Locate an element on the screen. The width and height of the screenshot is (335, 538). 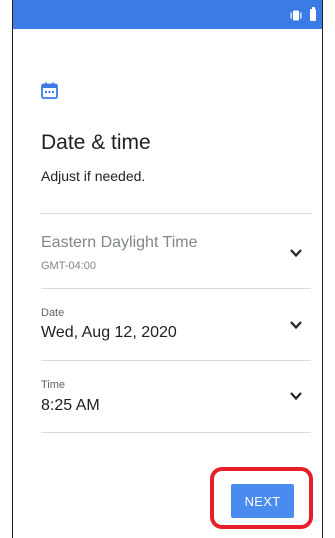
date-selector: Date Wed, Aug 12, 2020 is located at coordinates (176, 324).